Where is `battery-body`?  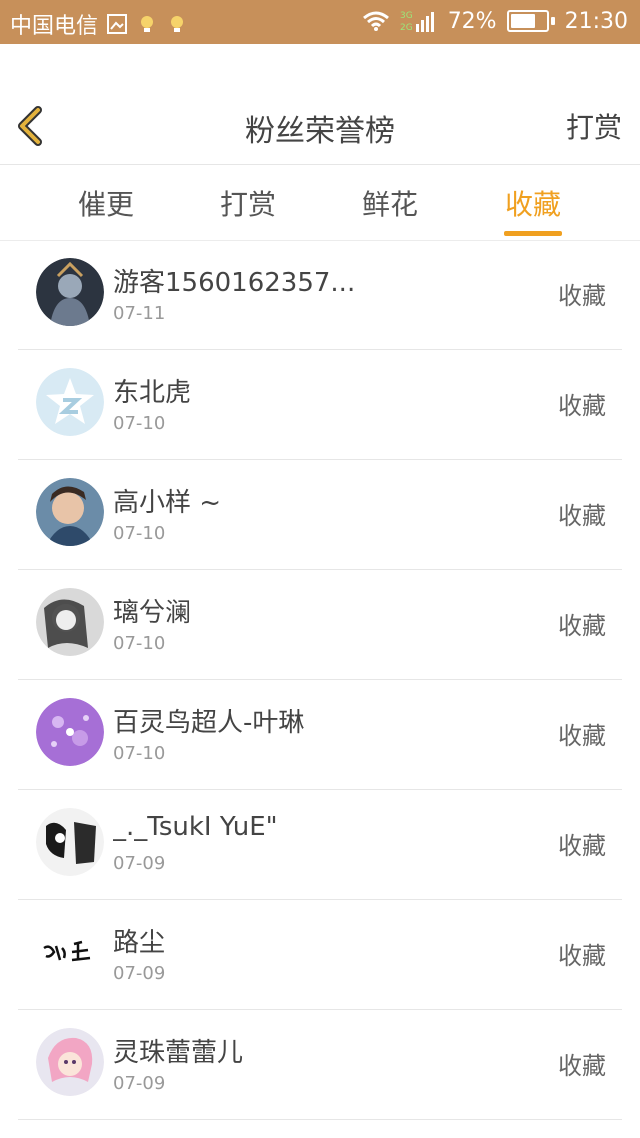
battery-body is located at coordinates (527, 21).